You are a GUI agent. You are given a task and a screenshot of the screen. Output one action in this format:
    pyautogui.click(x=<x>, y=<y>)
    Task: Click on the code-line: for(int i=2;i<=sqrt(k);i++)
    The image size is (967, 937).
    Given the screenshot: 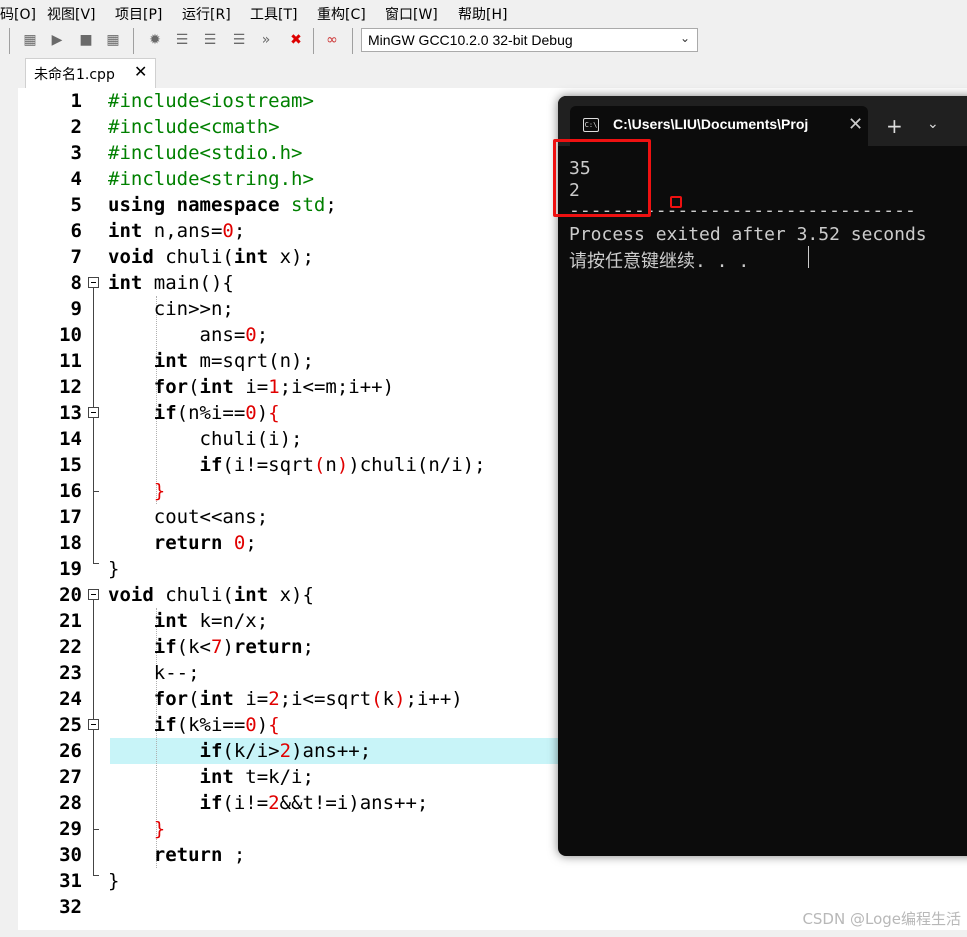 What is the action you would take?
    pyautogui.click(x=308, y=699)
    